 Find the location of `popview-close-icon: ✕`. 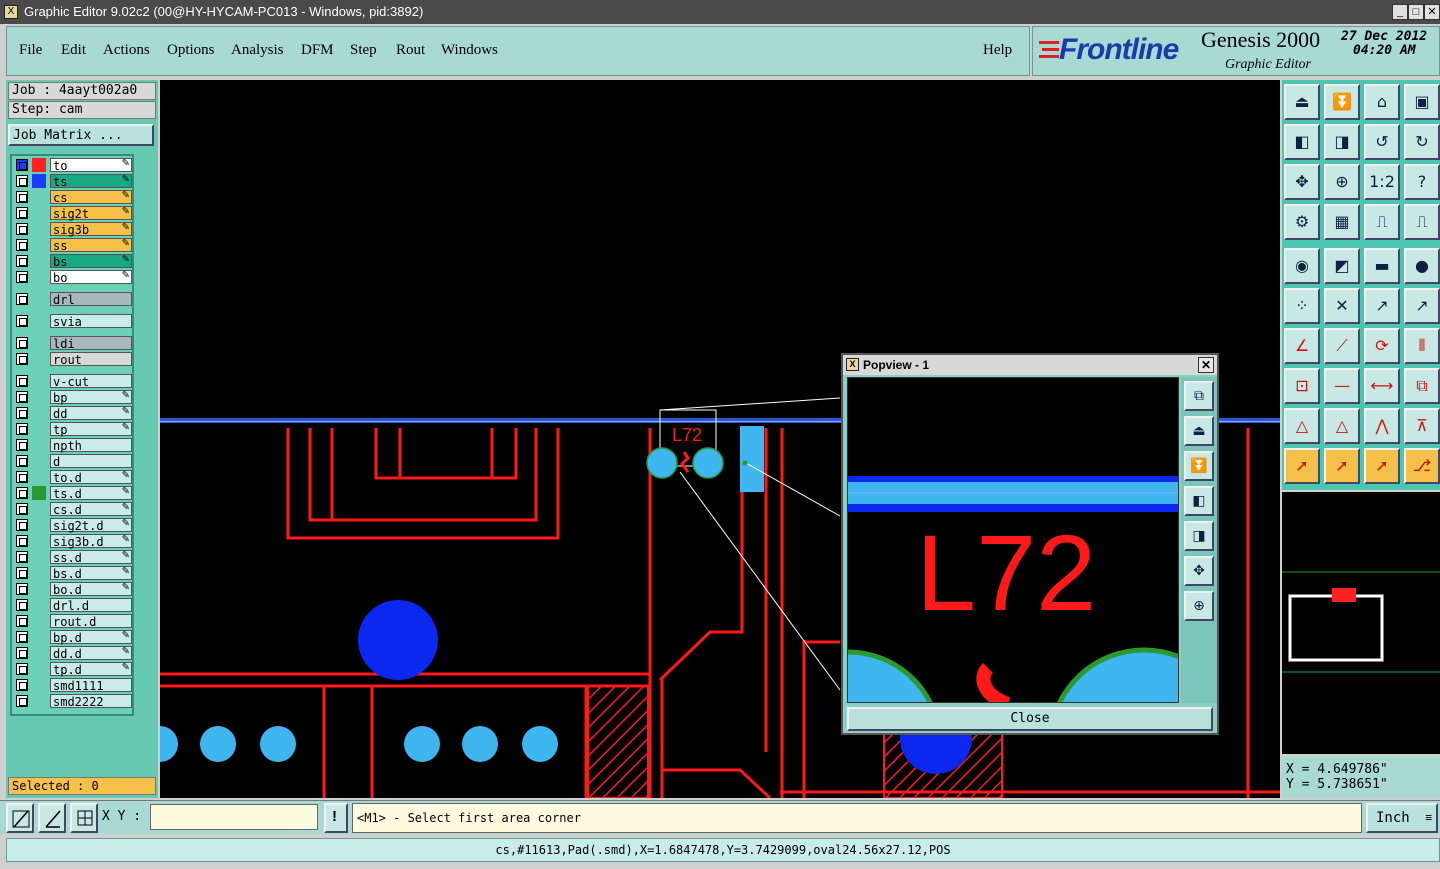

popview-close-icon: ✕ is located at coordinates (1206, 365).